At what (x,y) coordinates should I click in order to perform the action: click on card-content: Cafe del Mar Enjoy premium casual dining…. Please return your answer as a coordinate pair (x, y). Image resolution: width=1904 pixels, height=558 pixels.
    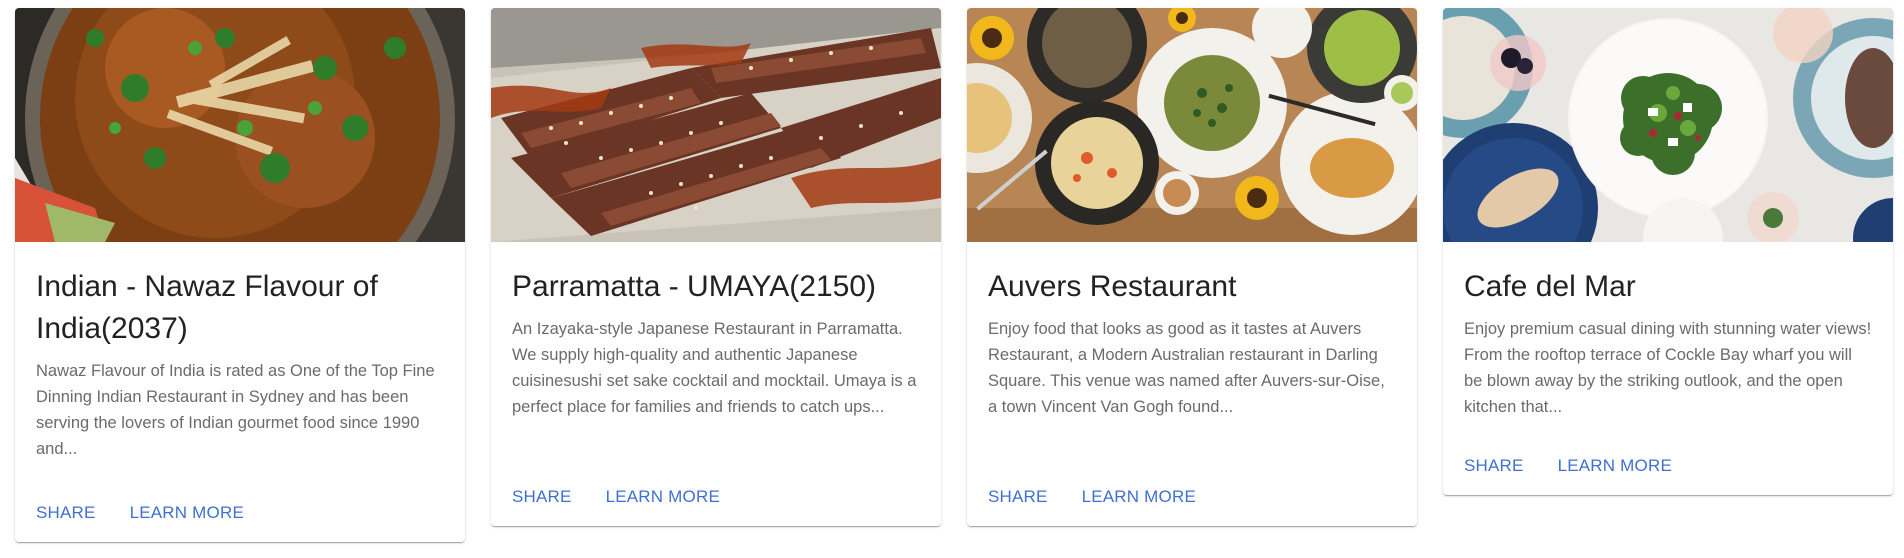
    Looking at the image, I should click on (1668, 331).